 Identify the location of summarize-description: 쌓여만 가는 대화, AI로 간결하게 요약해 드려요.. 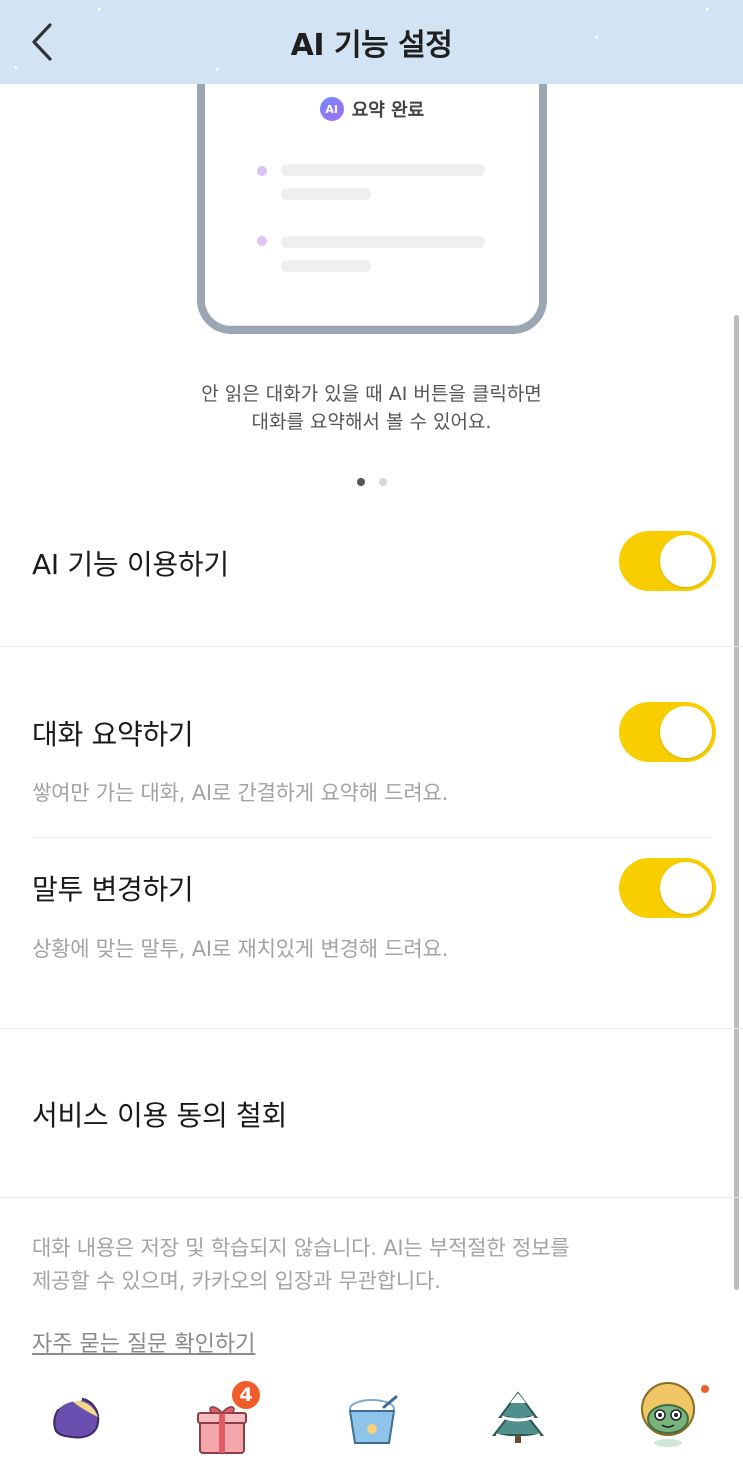
(240, 793).